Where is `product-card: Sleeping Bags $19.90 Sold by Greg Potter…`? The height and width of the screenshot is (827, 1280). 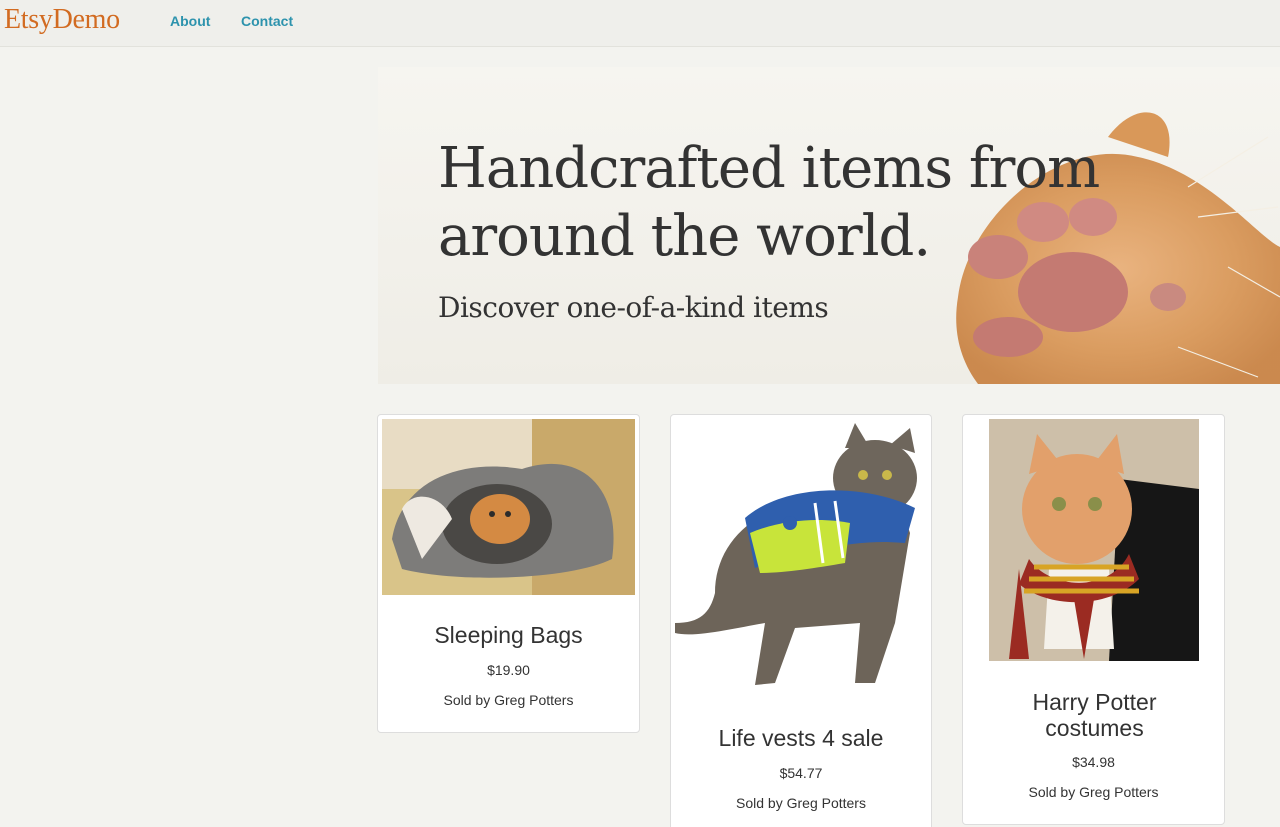
product-card: Sleeping Bags $19.90 Sold by Greg Potter… is located at coordinates (508, 573).